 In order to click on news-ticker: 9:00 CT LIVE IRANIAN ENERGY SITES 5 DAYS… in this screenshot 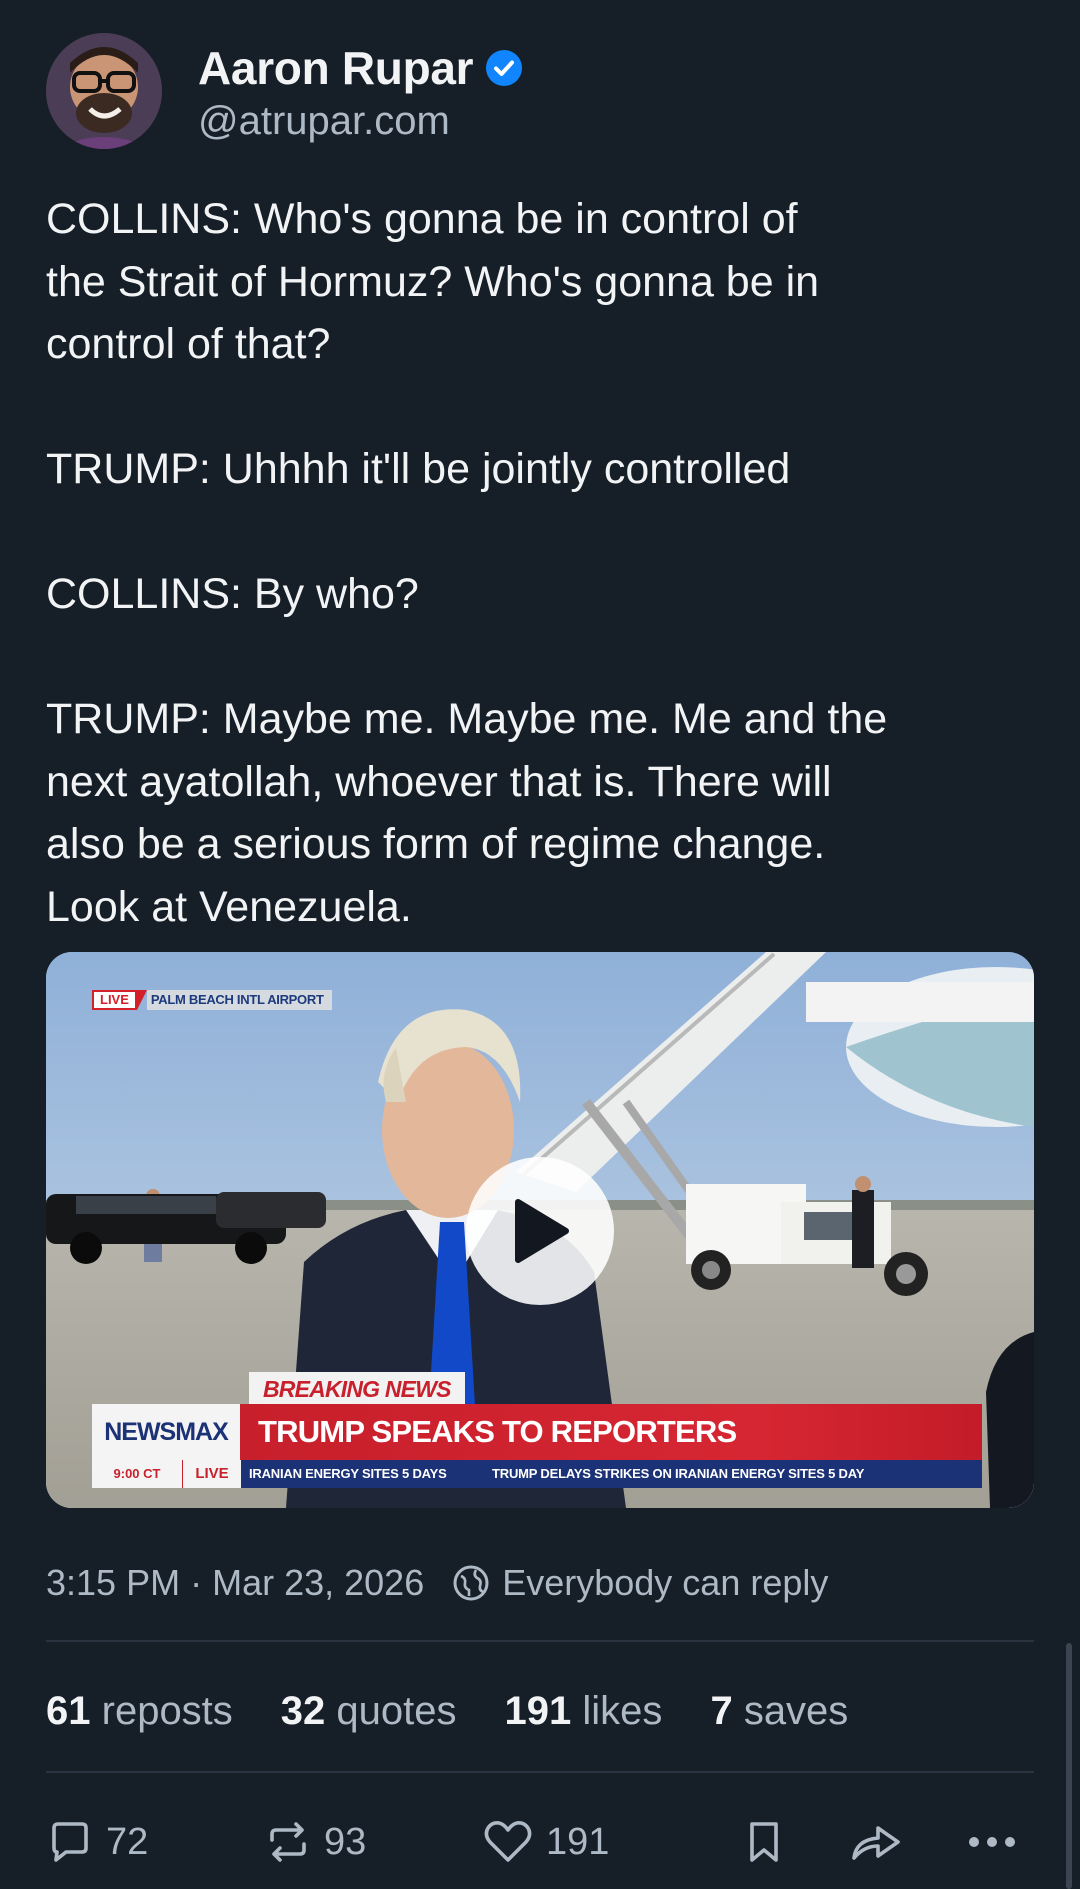, I will do `click(537, 1474)`.